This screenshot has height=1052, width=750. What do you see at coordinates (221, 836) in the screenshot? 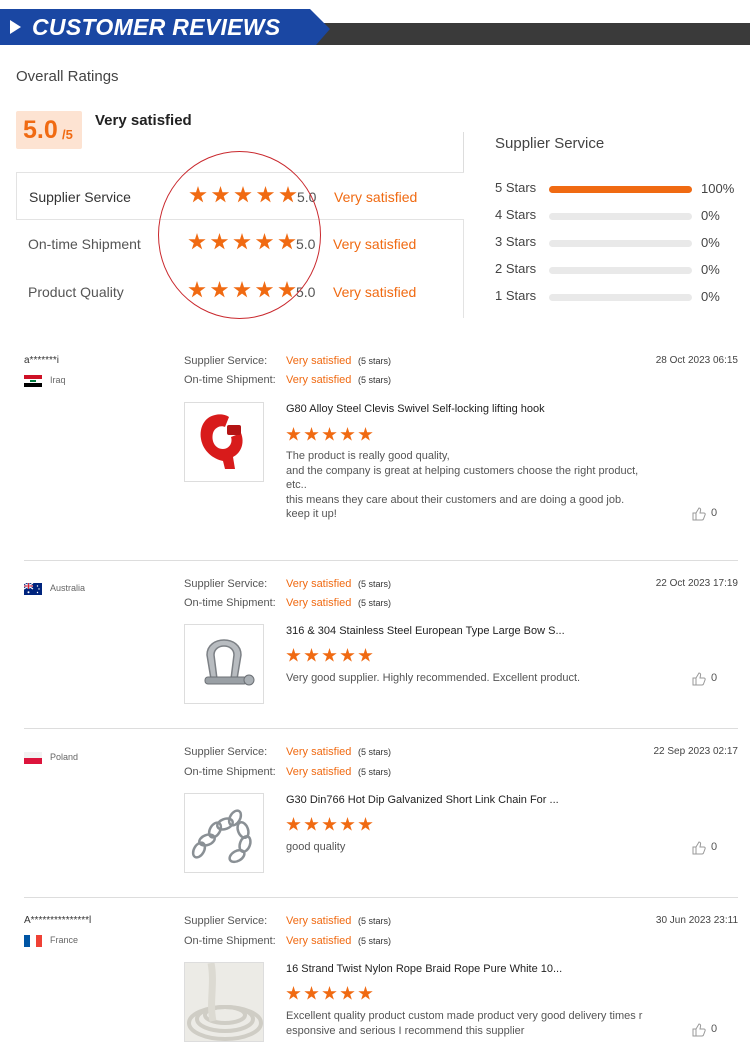
I see `link-chain-image` at bounding box center [221, 836].